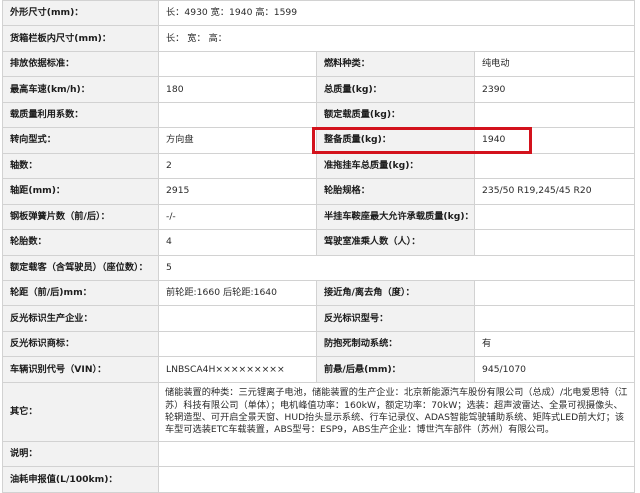 This screenshot has width=640, height=493. Describe the element at coordinates (396, 267) in the screenshot. I see `value-seating: 5` at that location.